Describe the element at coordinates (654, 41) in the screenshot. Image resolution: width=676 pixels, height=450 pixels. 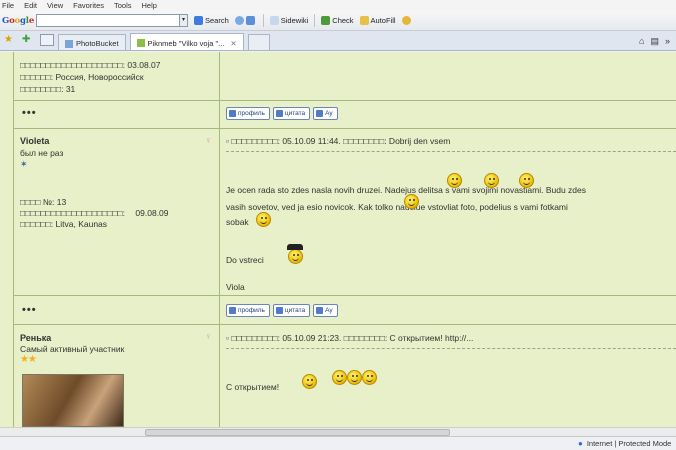
I see `page-menu-icon: ▤` at that location.